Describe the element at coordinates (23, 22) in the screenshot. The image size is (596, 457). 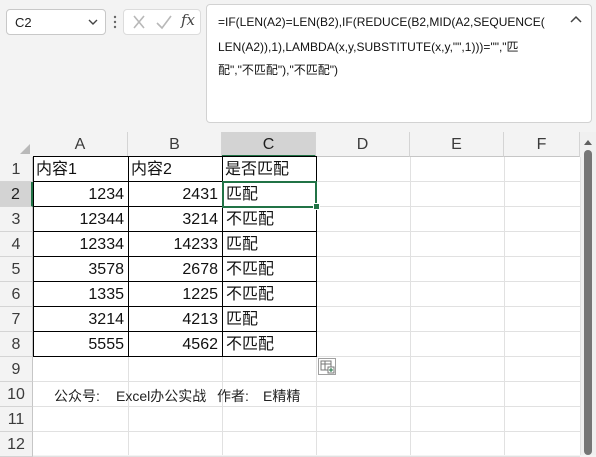
I see `name-box-value: C2` at that location.